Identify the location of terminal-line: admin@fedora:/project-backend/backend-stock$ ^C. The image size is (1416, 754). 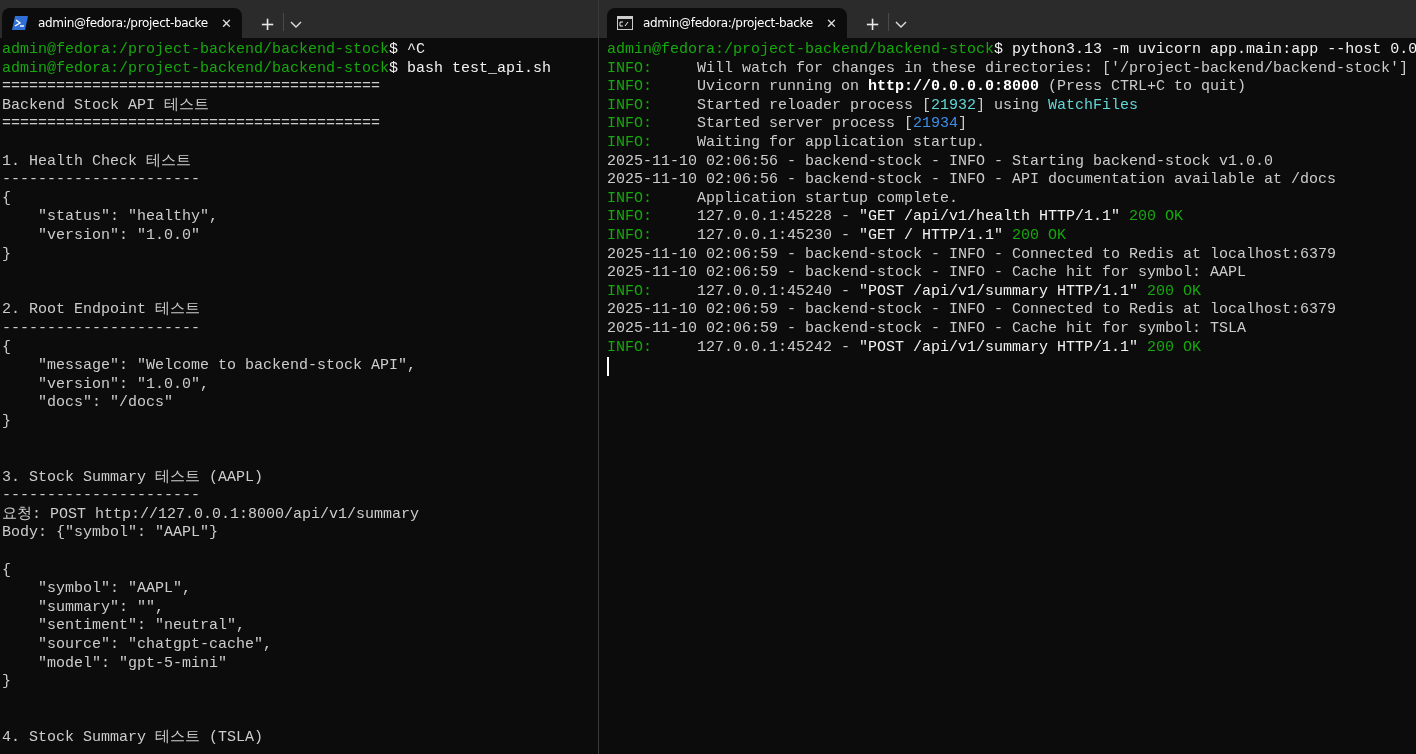
(214, 50).